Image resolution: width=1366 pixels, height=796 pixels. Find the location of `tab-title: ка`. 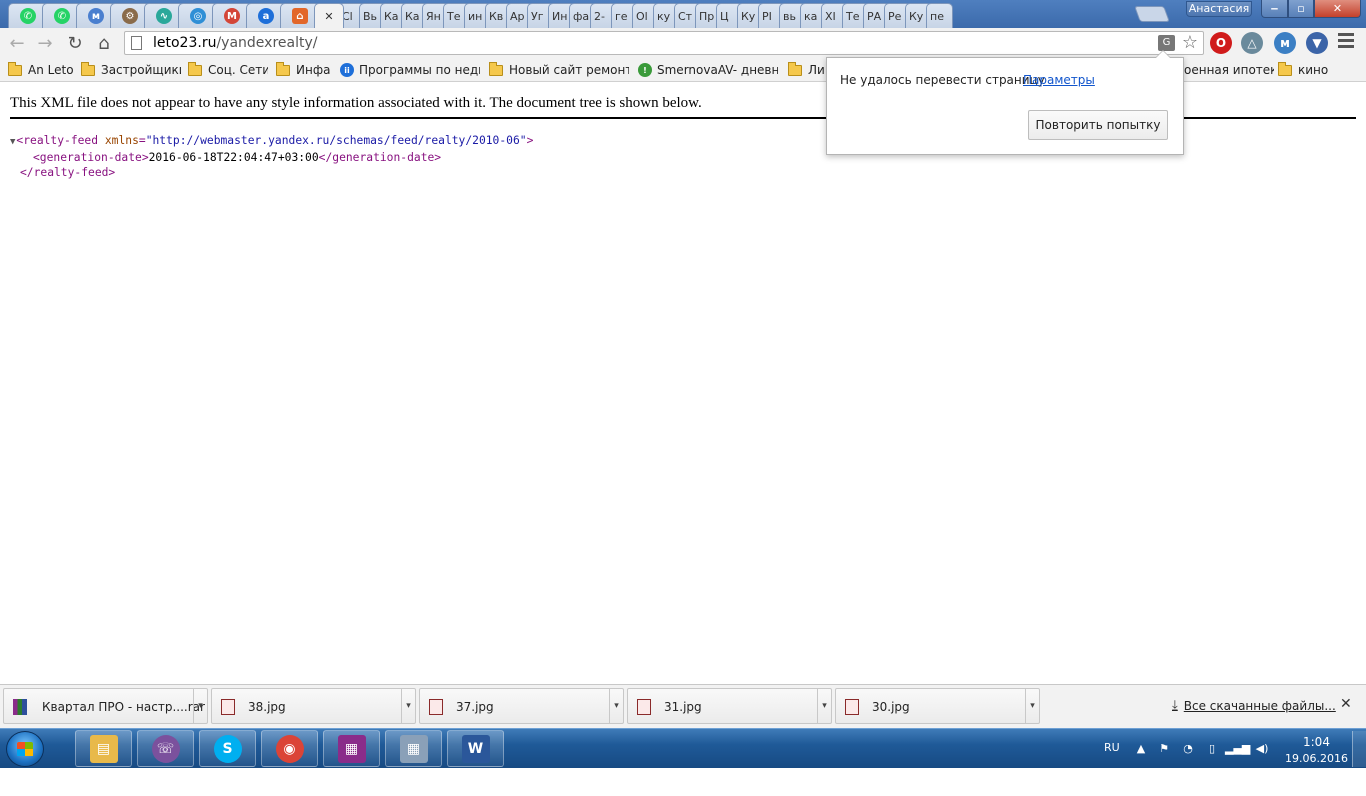

tab-title: ка is located at coordinates (811, 16).